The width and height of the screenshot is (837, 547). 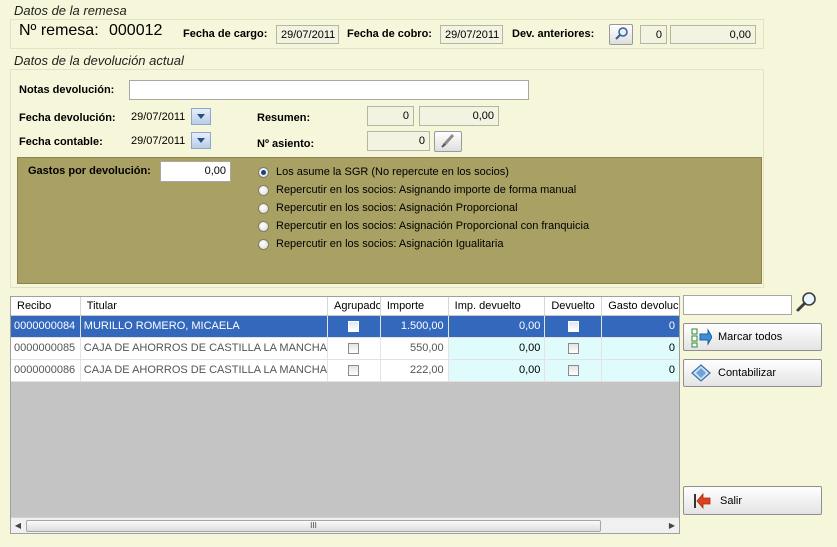 What do you see at coordinates (415, 306) in the screenshot?
I see `column-header-importe: Importe` at bounding box center [415, 306].